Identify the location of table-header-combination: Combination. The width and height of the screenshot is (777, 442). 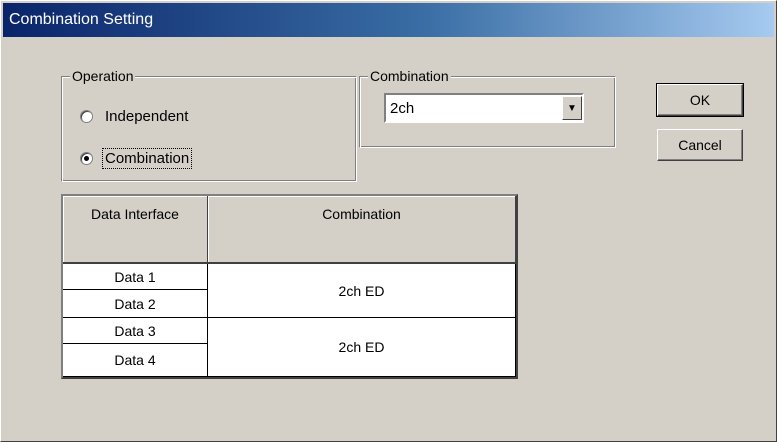
(362, 230).